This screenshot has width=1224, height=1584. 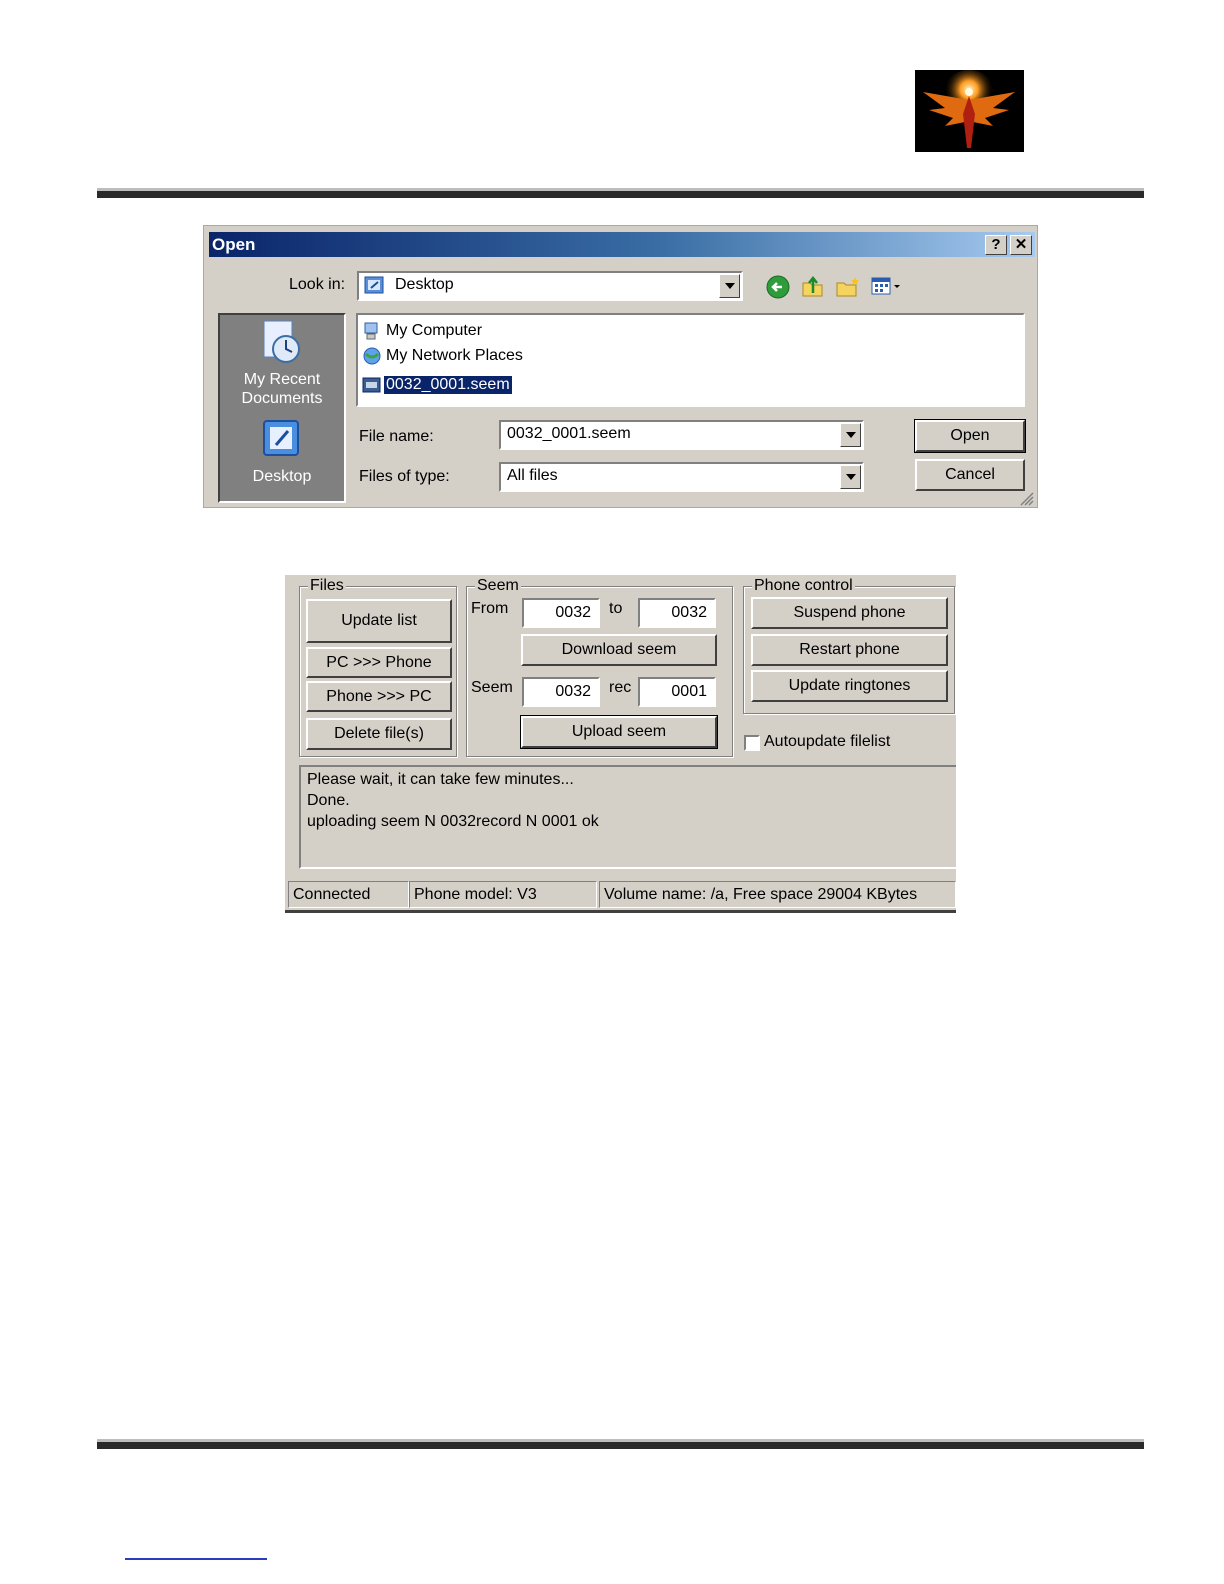 I want to click on pc-to-phone-label: PC >>> Phone, so click(x=379, y=662).